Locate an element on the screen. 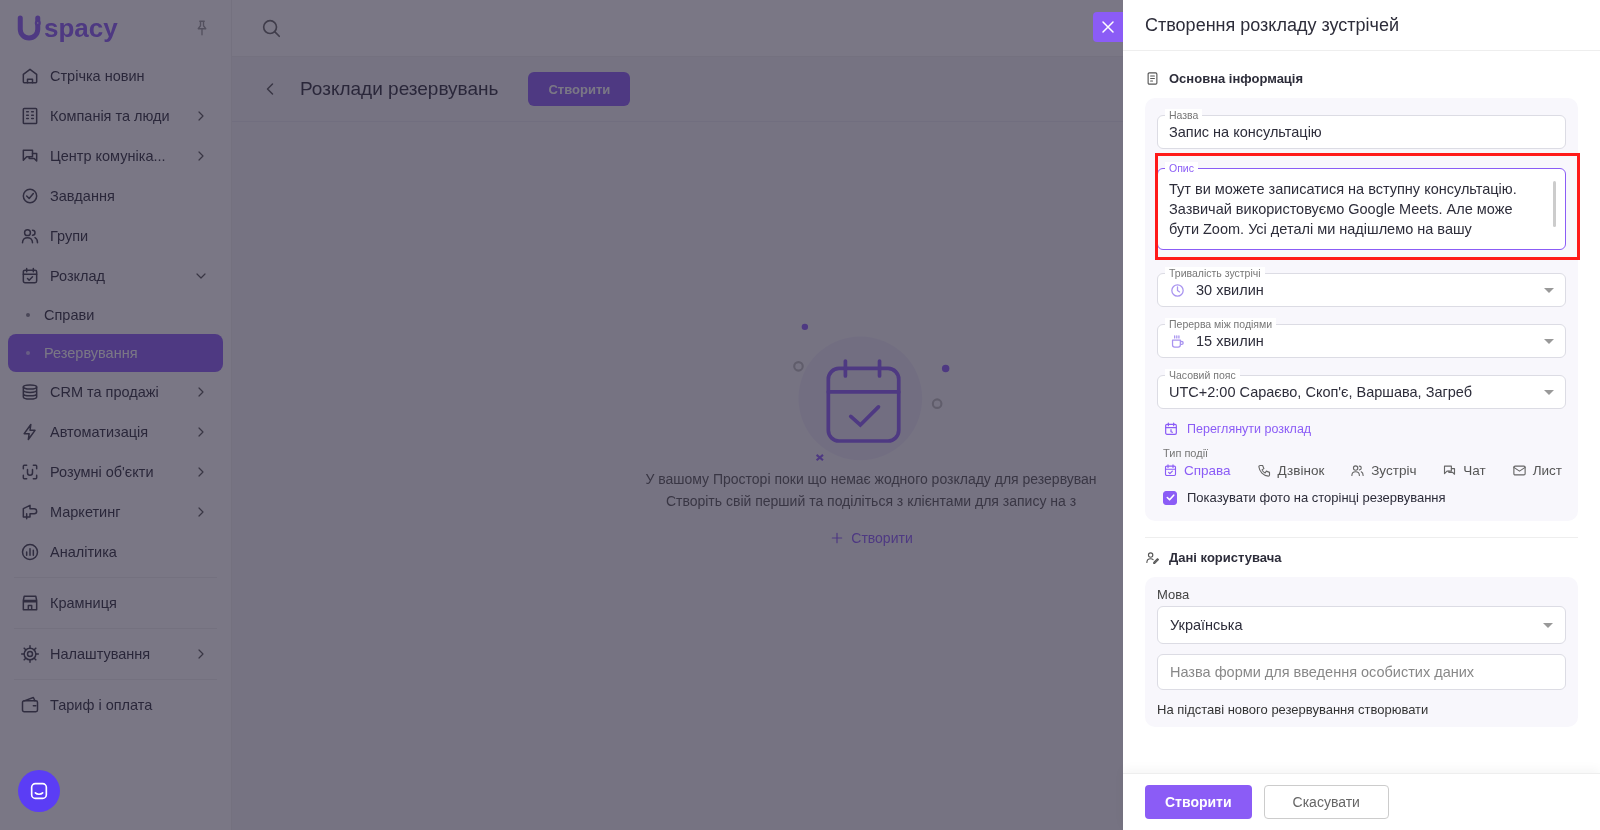 The width and height of the screenshot is (1600, 830). sidebar-item: Розклад is located at coordinates (115, 276).